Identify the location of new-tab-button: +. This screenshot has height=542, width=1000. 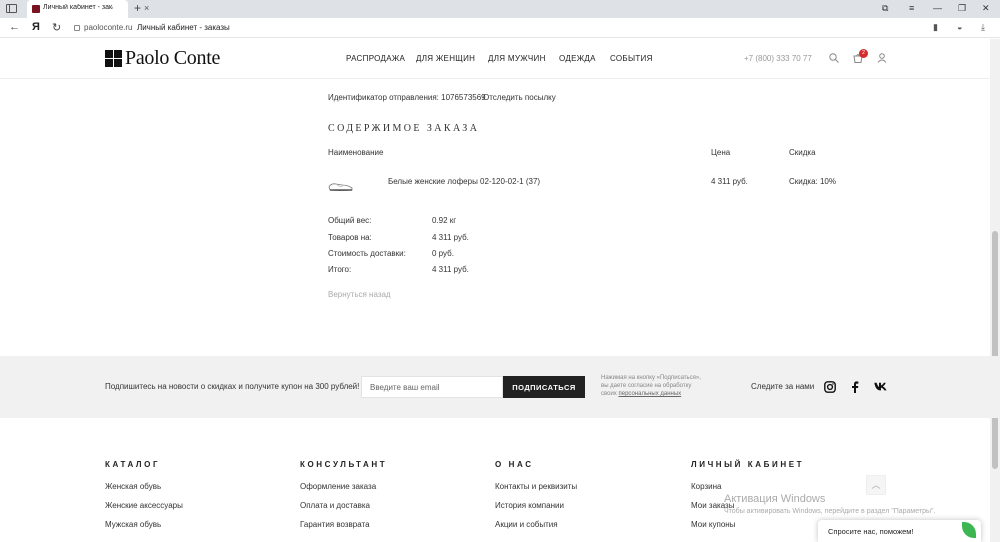
(137, 8).